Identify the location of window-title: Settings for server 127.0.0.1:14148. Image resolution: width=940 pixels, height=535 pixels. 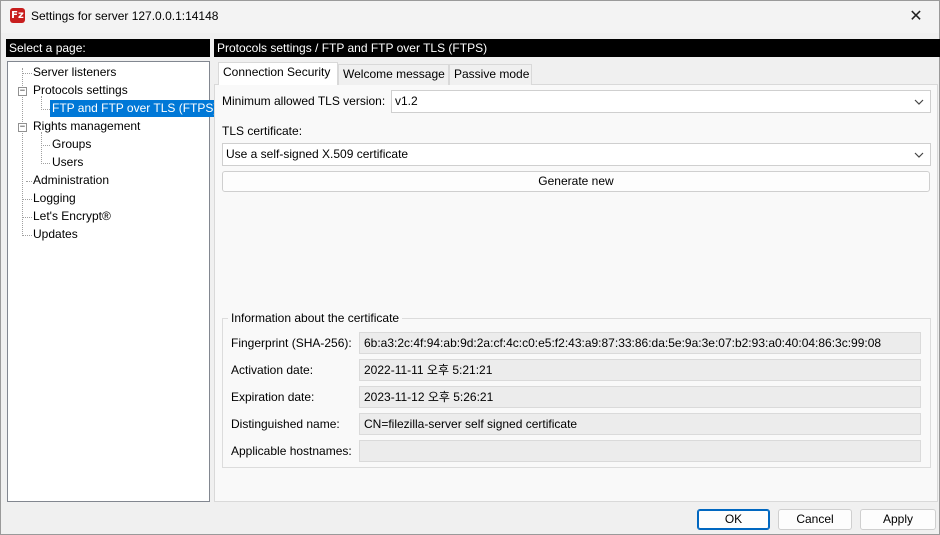
(125, 16).